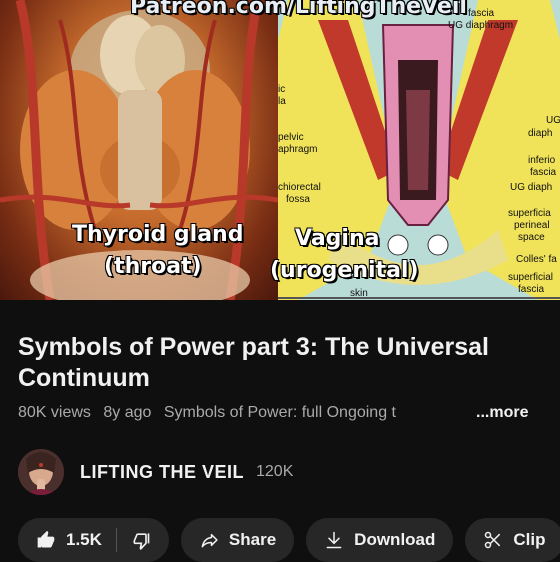  Describe the element at coordinates (298, 9) in the screenshot. I see `watermark-text: Patreon.com/LiftingTheVeil` at that location.